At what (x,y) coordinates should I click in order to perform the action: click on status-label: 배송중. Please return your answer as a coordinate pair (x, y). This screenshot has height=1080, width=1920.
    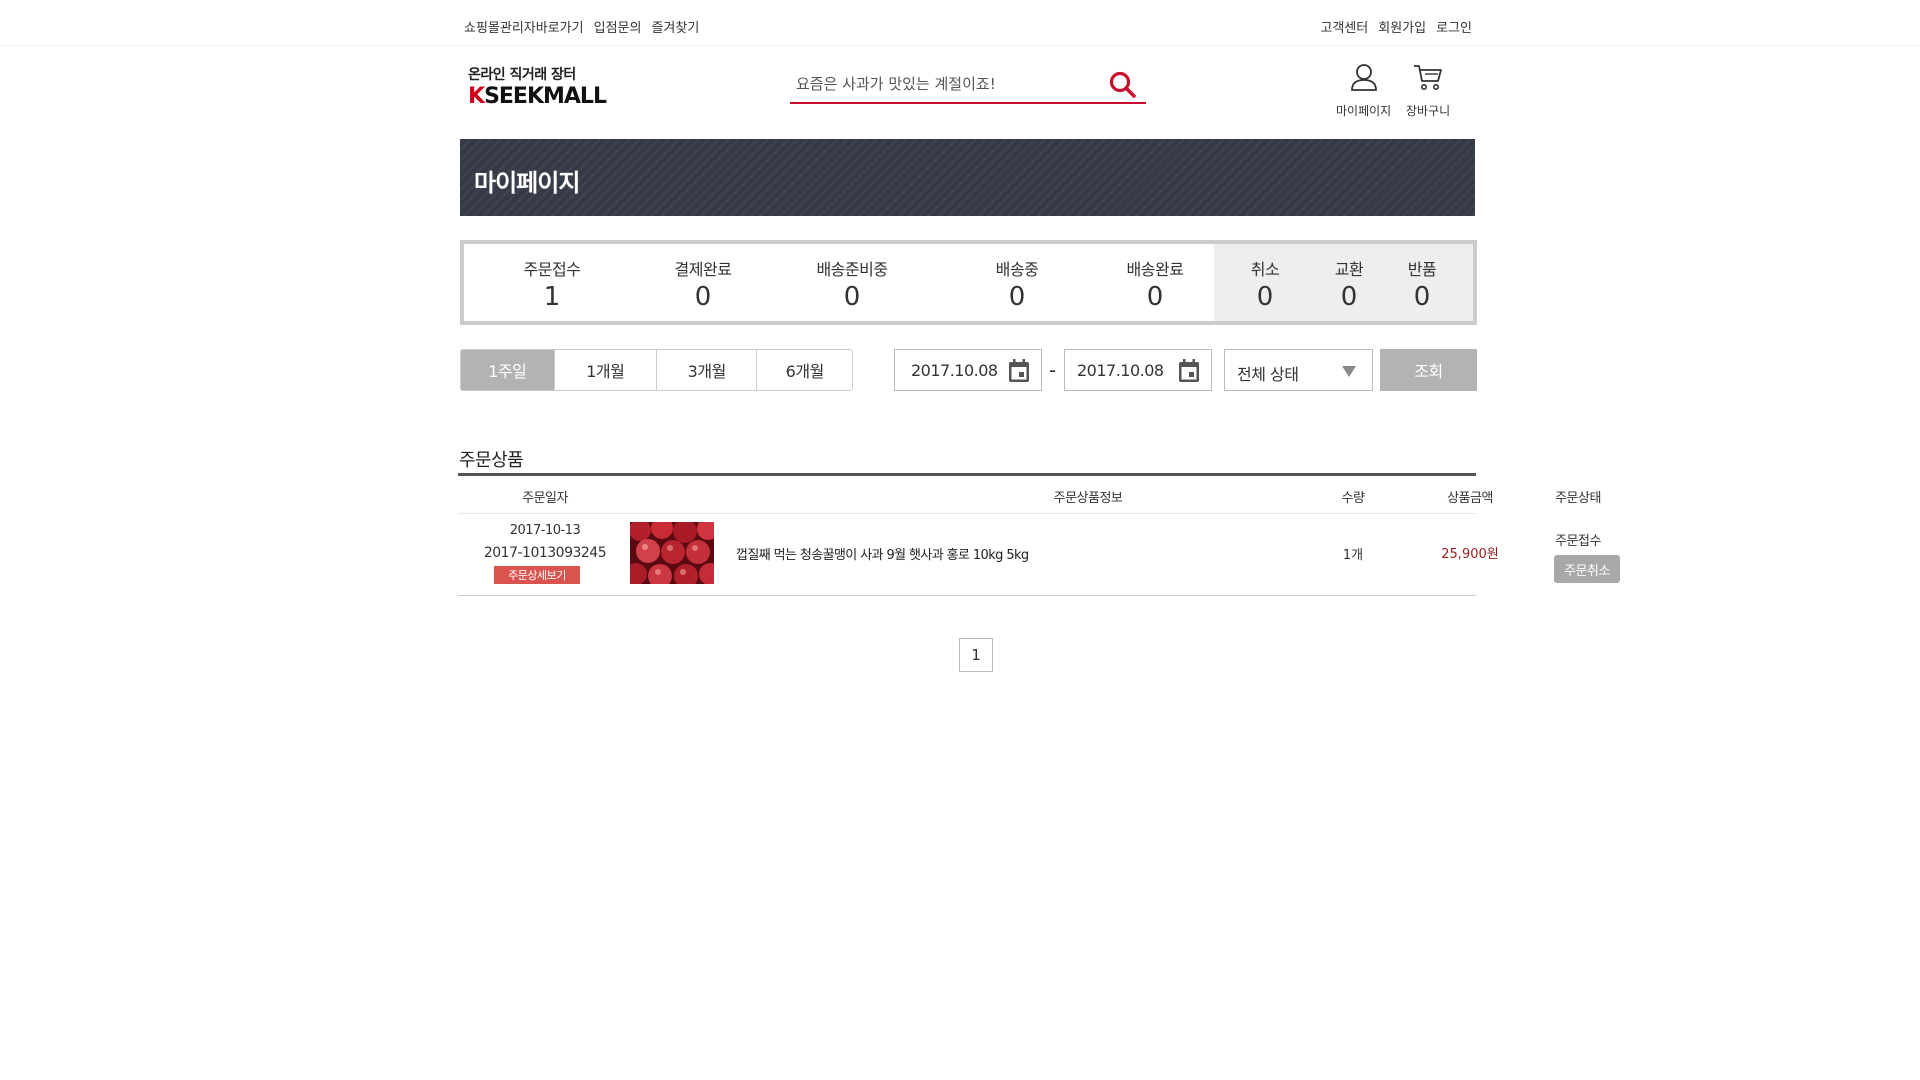
    Looking at the image, I should click on (1017, 269).